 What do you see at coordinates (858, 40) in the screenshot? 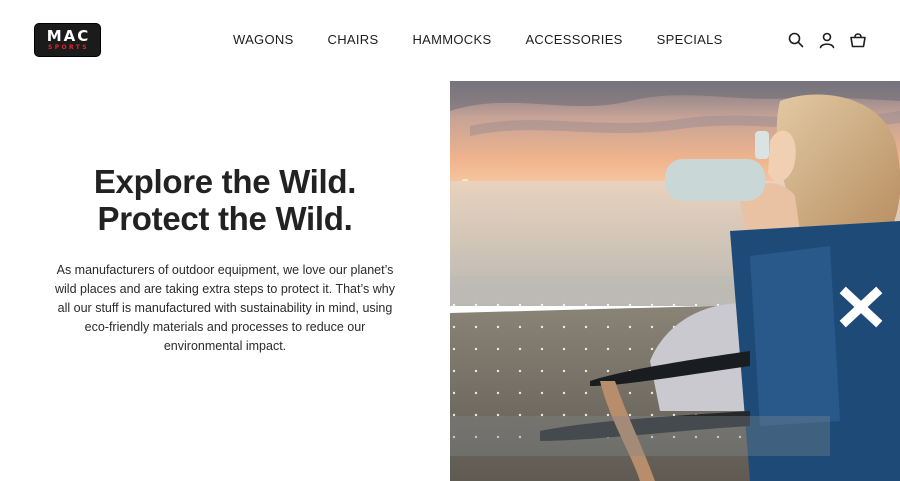
I see `cart-icon` at bounding box center [858, 40].